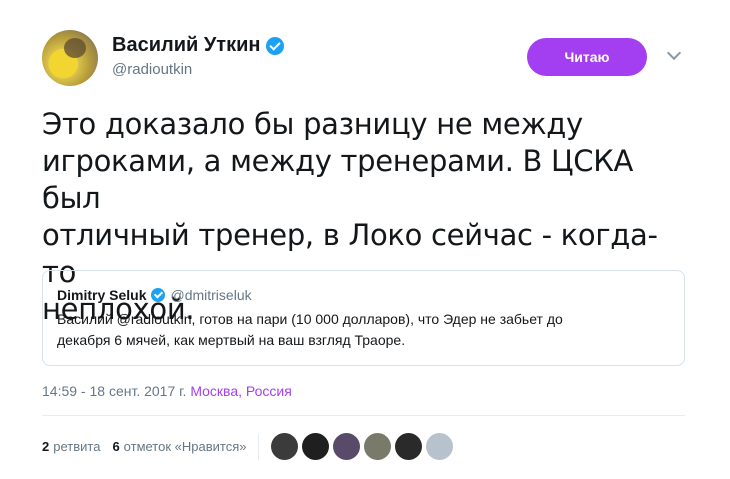  What do you see at coordinates (362, 446) in the screenshot?
I see `liker-avatars` at bounding box center [362, 446].